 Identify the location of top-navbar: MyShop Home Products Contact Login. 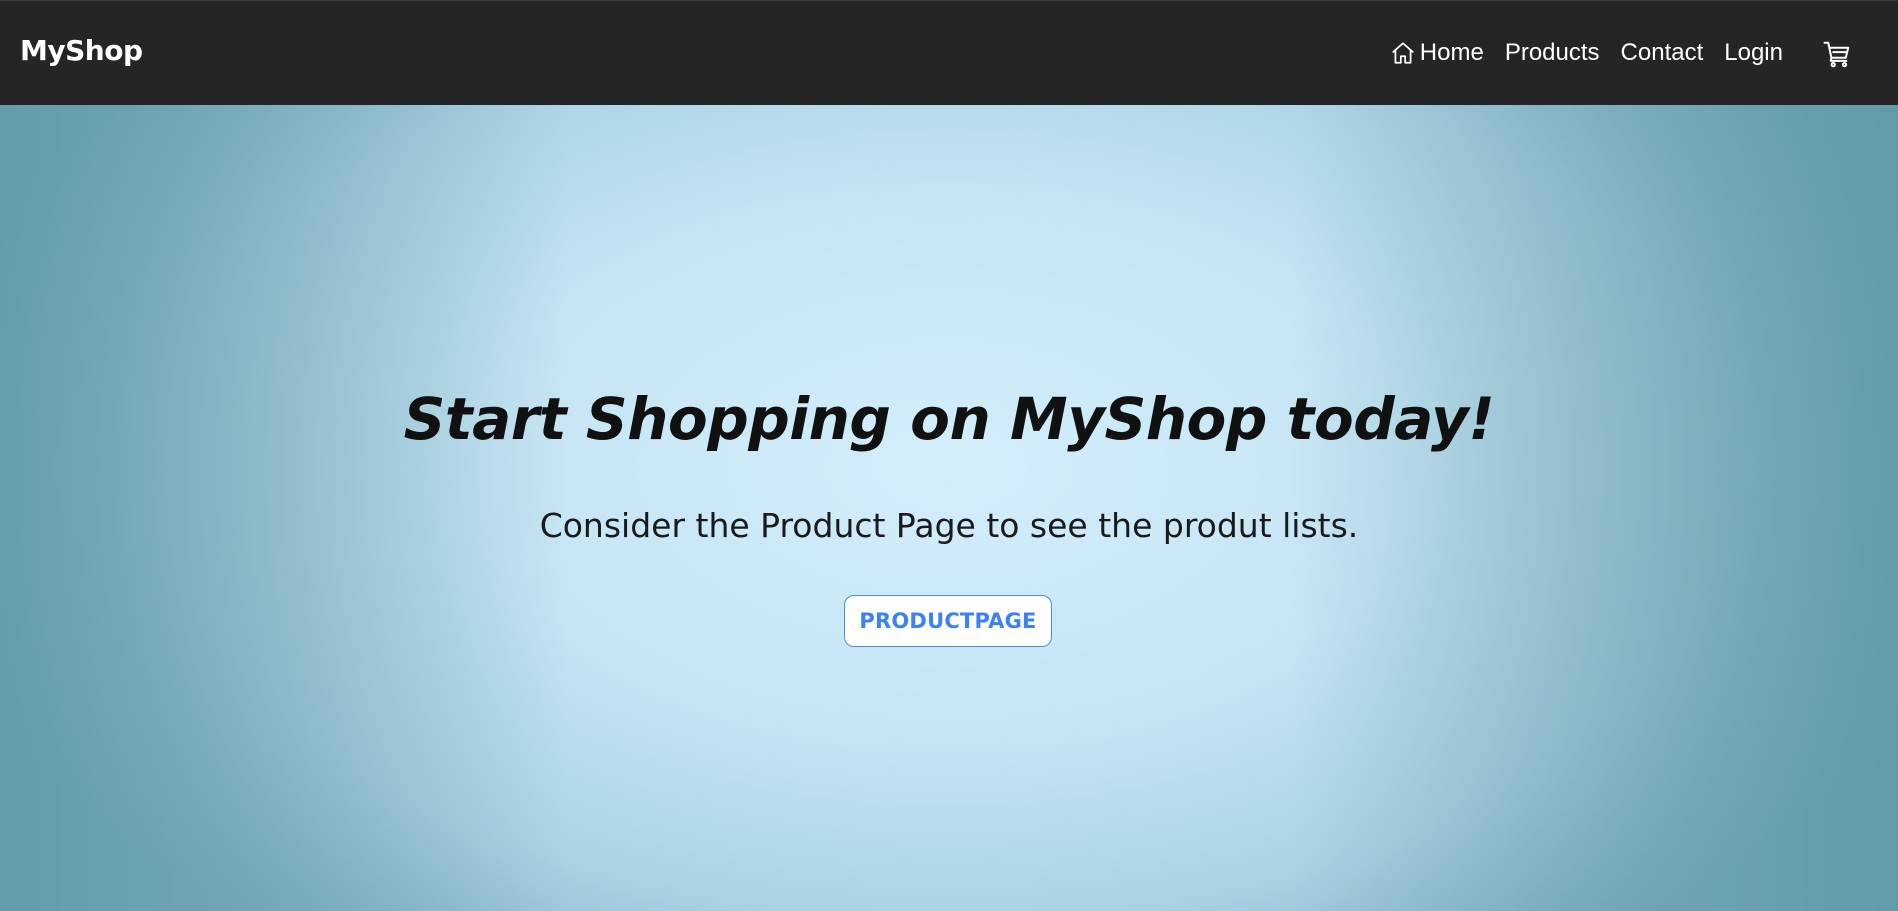
(949, 52).